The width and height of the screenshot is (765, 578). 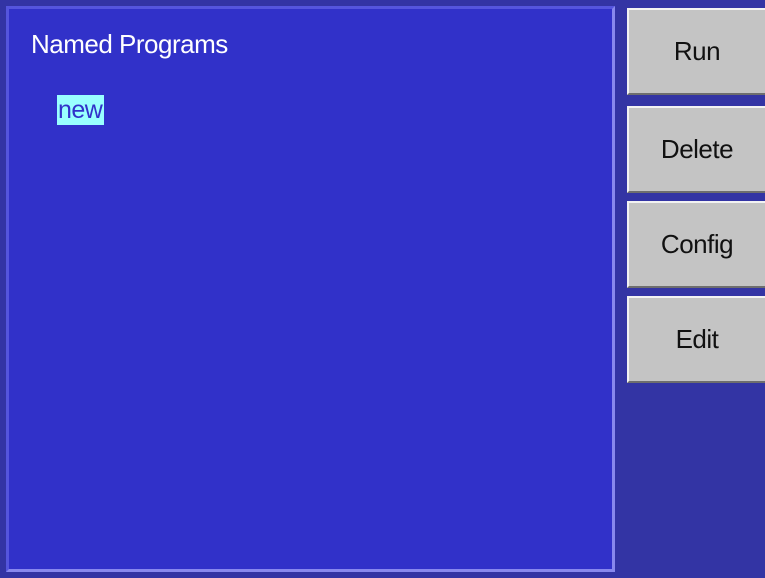 What do you see at coordinates (696, 339) in the screenshot?
I see `edit-button: Edit` at bounding box center [696, 339].